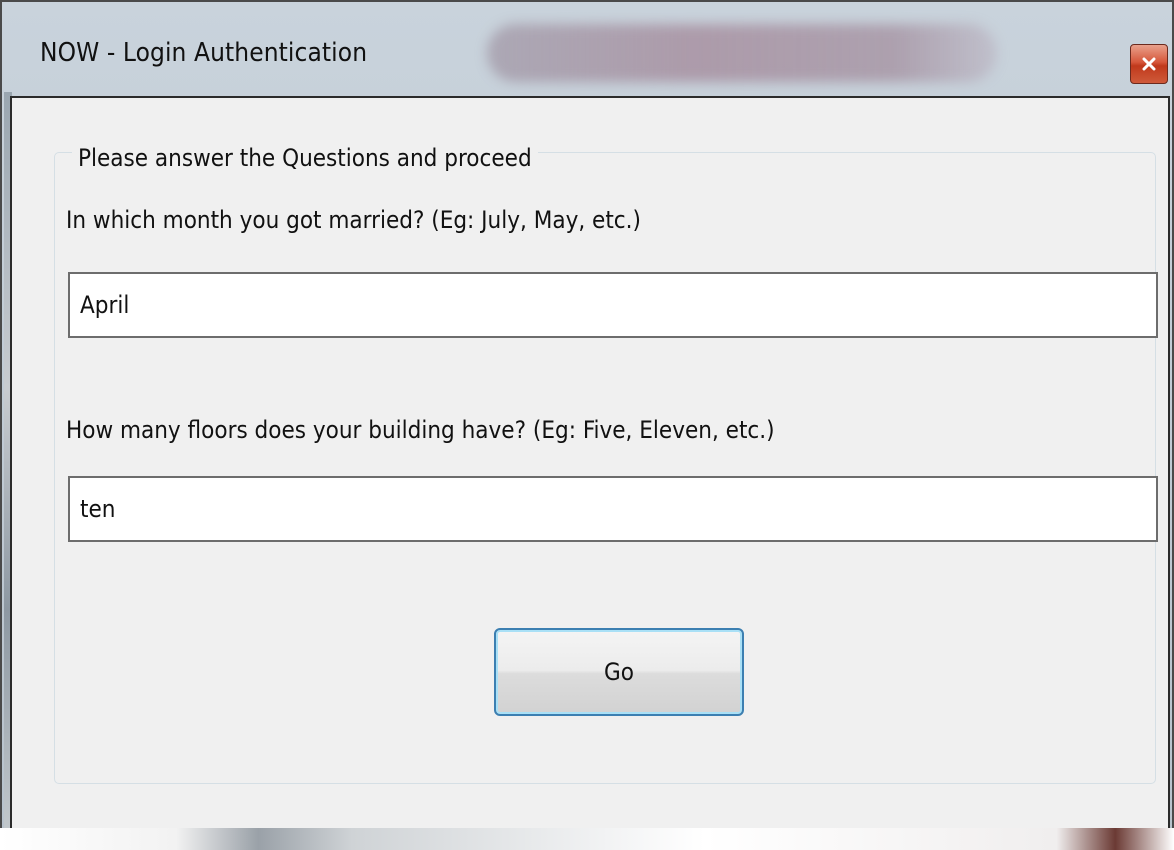 This screenshot has height=850, width=1174. I want to click on question2-input, so click(613, 509).